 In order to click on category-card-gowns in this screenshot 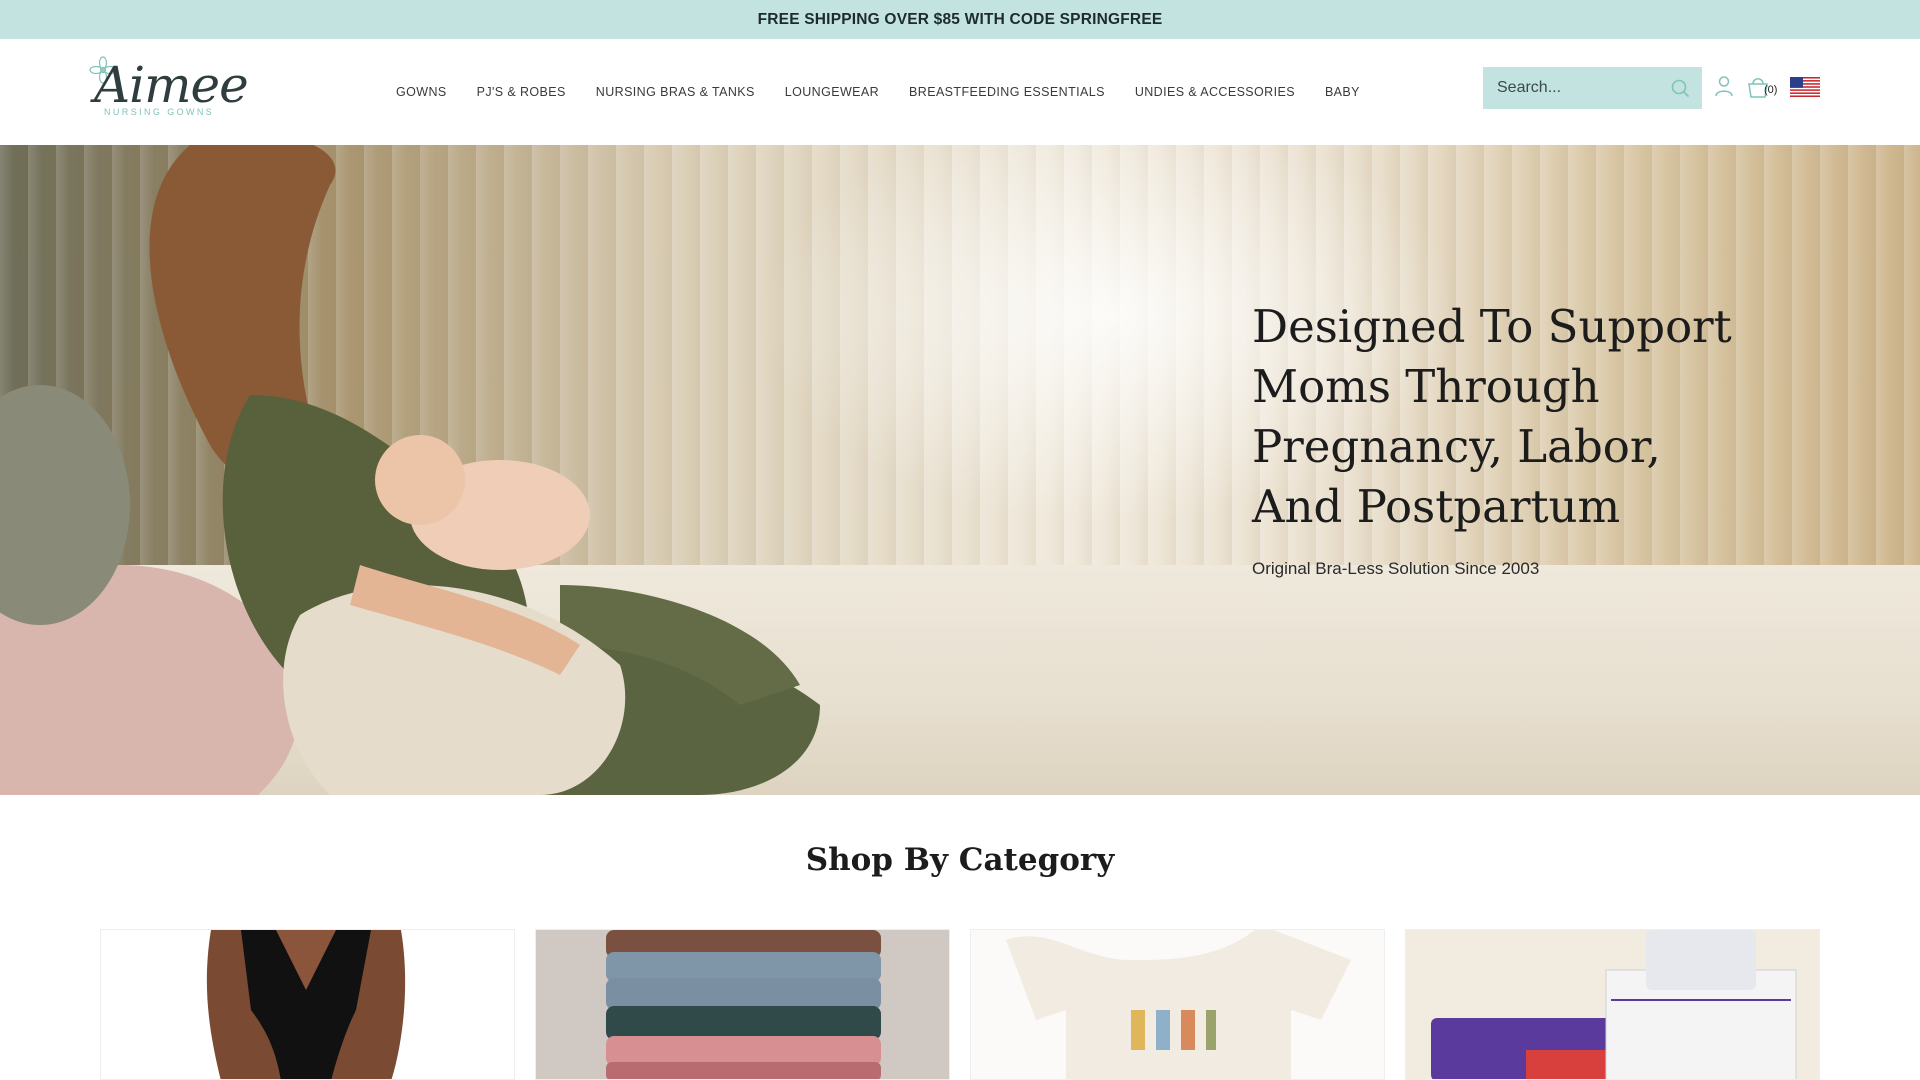, I will do `click(307, 1004)`.